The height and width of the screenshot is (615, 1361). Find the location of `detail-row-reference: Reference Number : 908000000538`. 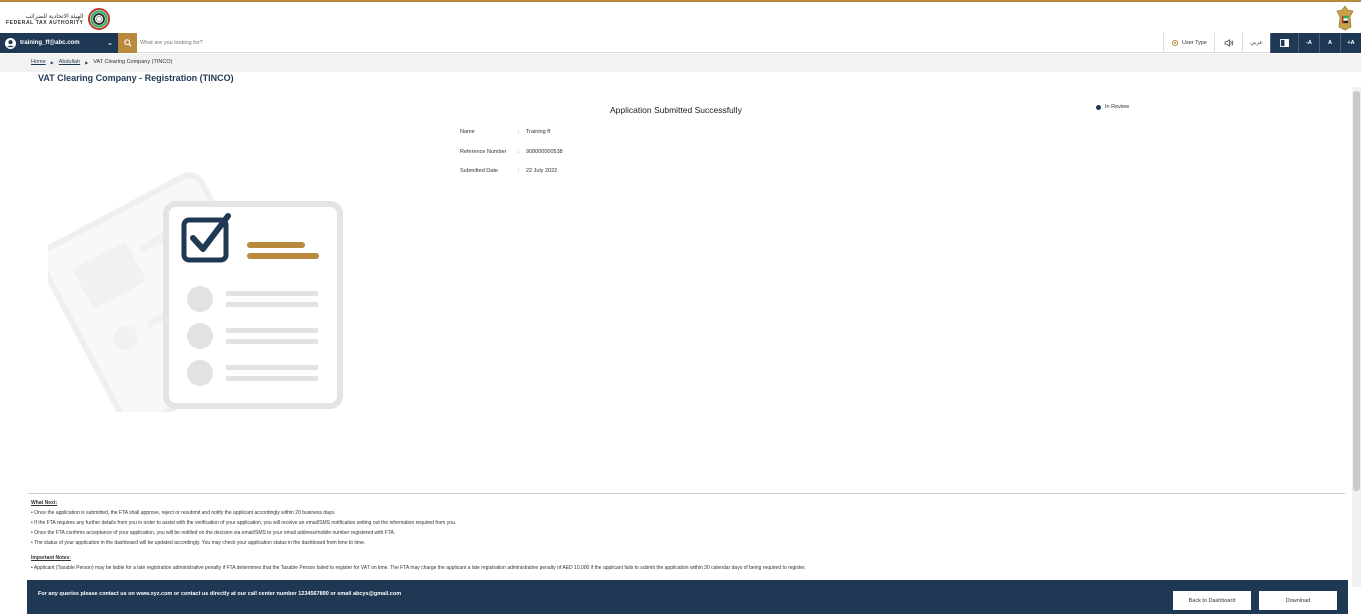

detail-row-reference: Reference Number : 908000000538 is located at coordinates (511, 159).